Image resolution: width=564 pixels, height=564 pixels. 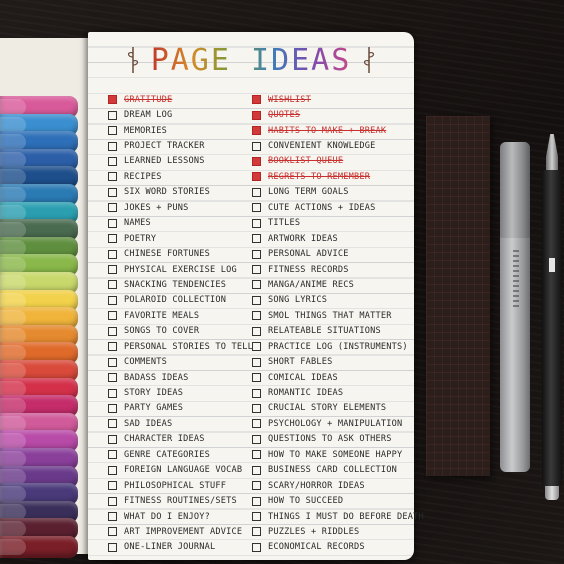 What do you see at coordinates (187, 454) in the screenshot?
I see `checklist-item: GENRE CATEGORIES` at bounding box center [187, 454].